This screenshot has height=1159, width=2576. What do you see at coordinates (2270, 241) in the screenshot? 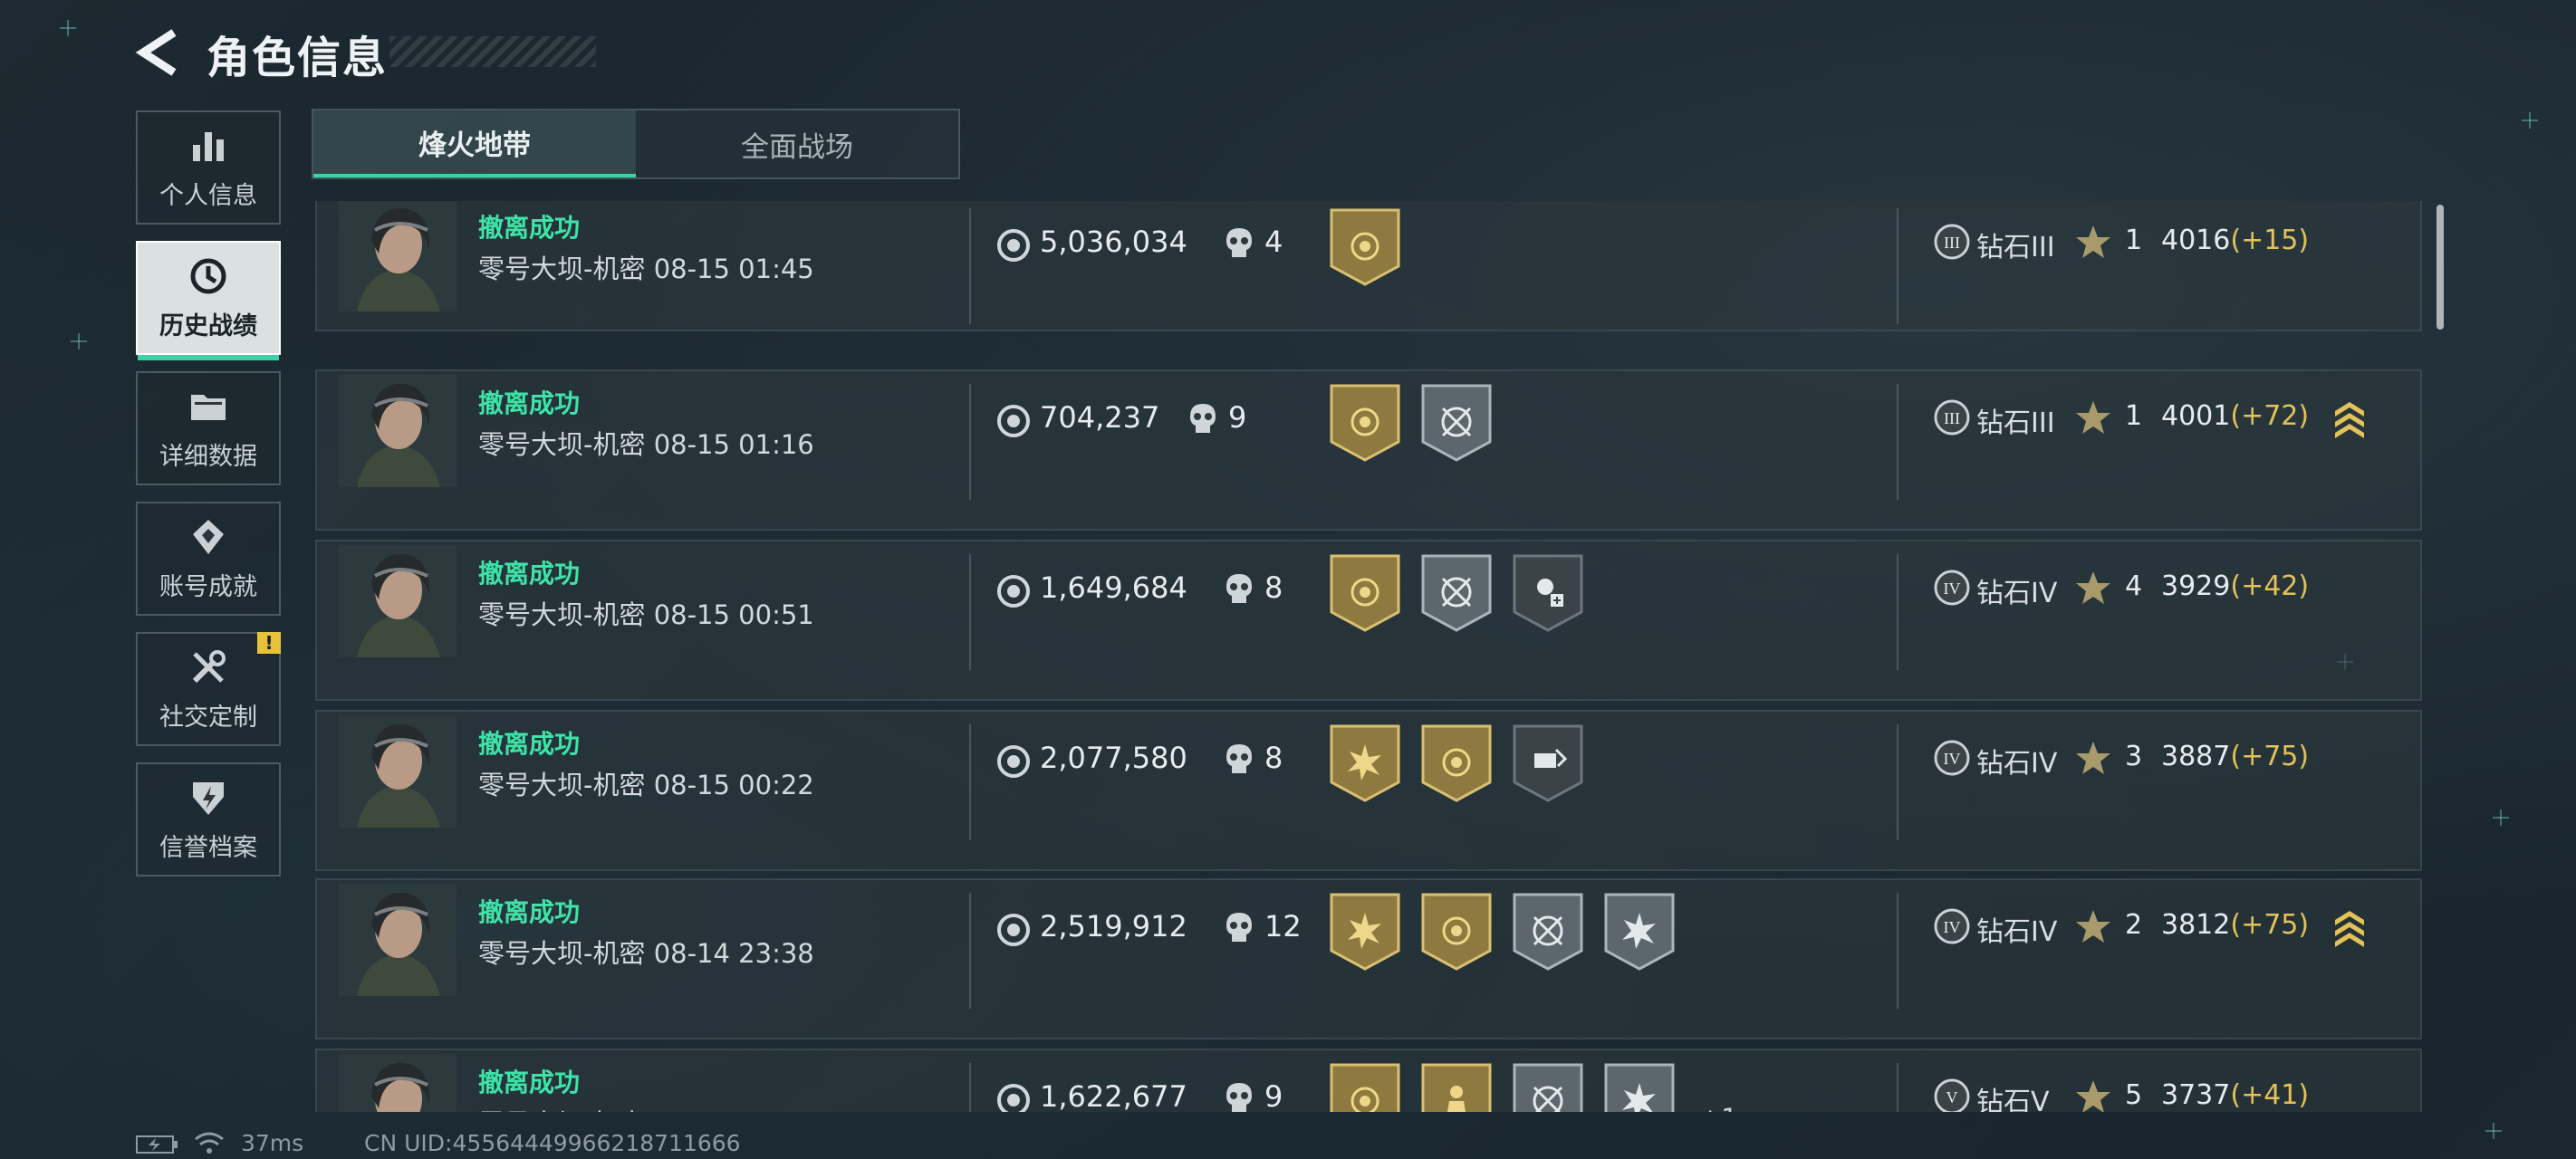
I see `score-delta: (+15)` at bounding box center [2270, 241].